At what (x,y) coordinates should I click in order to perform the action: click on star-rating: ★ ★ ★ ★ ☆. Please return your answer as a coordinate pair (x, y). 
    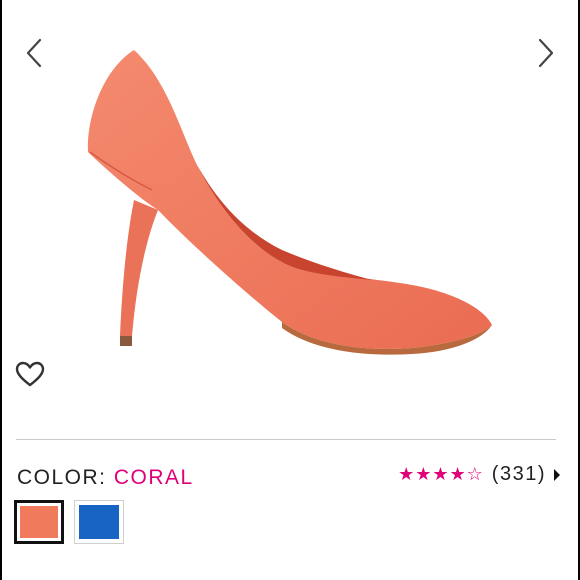
    Looking at the image, I should click on (441, 474).